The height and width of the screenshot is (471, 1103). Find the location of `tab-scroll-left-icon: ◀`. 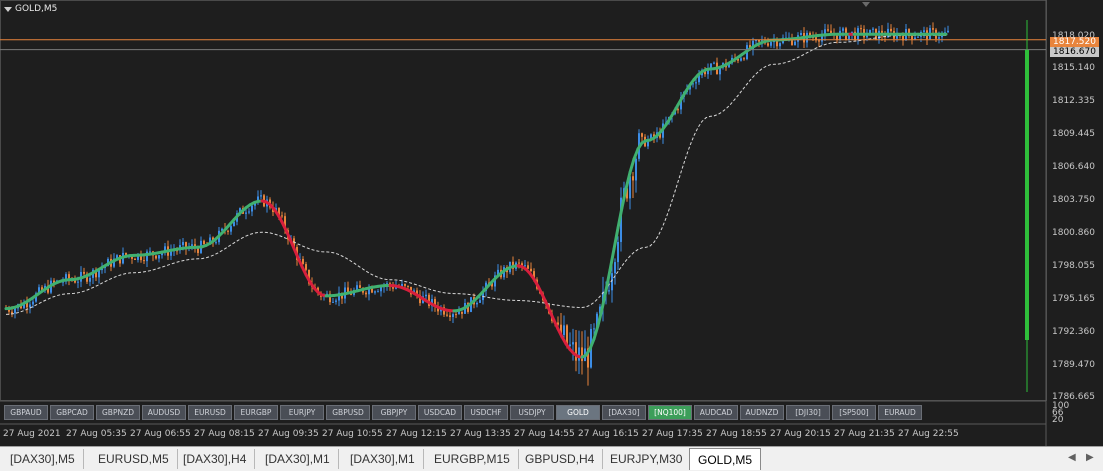

tab-scroll-left-icon: ◀ is located at coordinates (1072, 457).